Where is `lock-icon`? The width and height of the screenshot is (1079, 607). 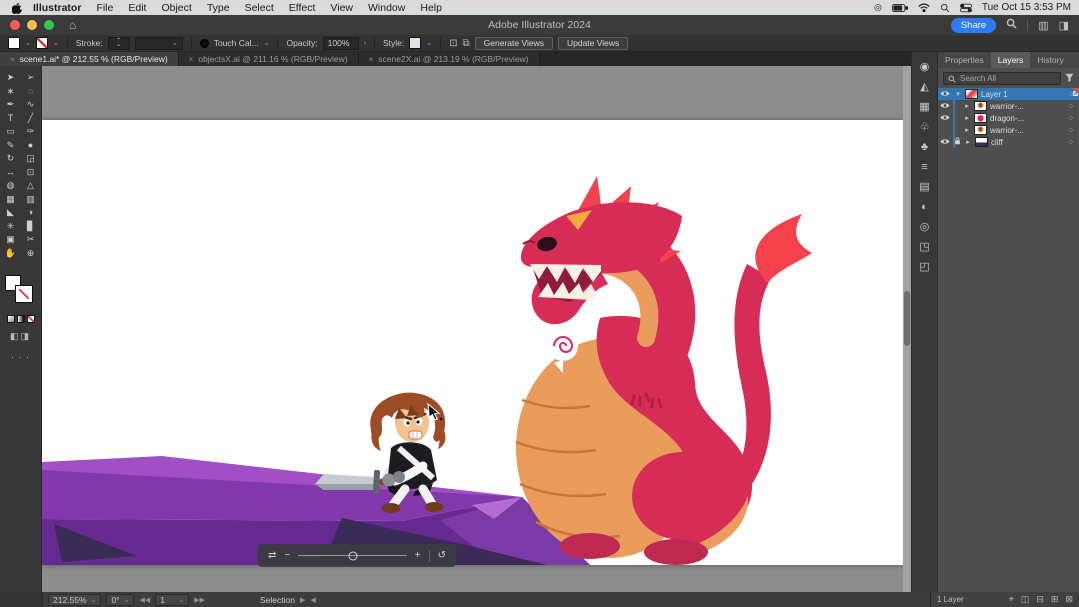
lock-icon is located at coordinates (957, 142).